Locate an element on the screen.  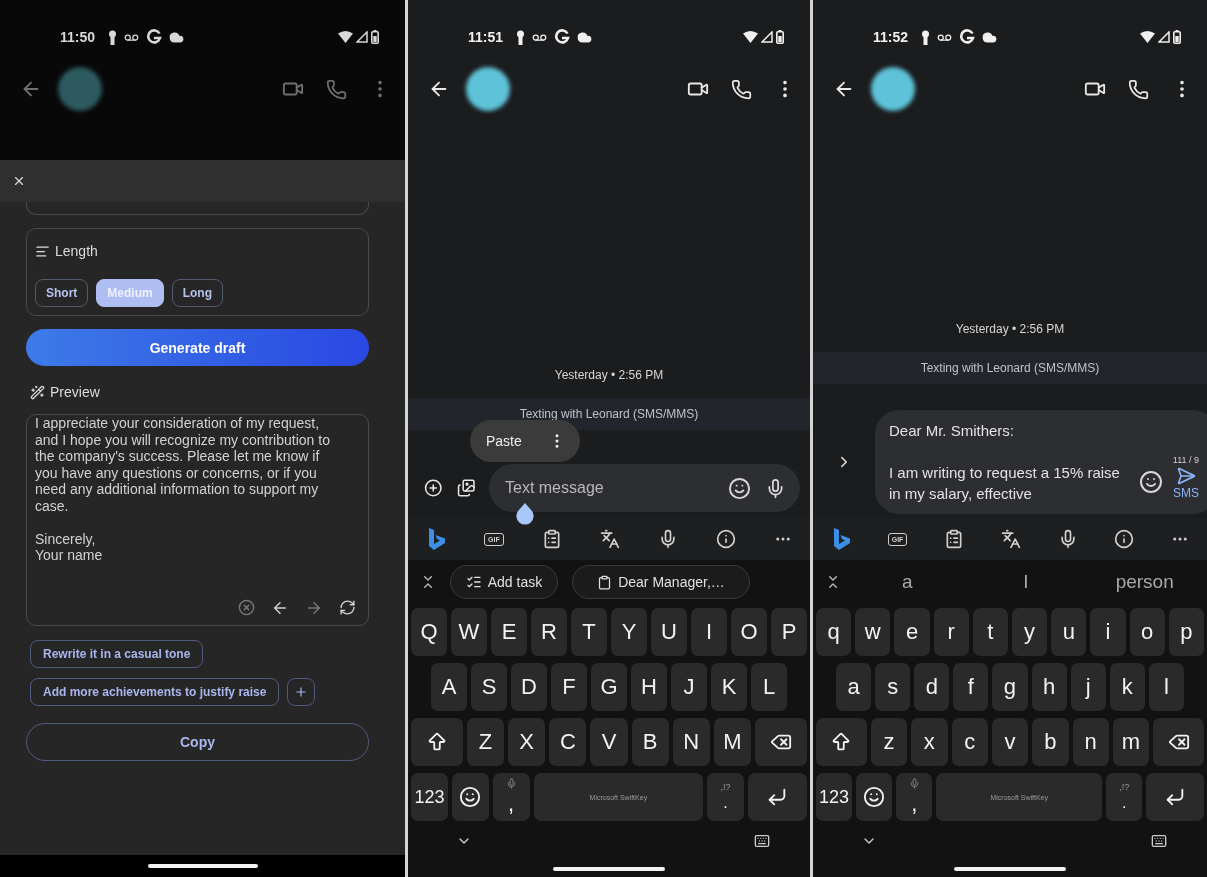
letter-key: F is located at coordinates (569, 687).